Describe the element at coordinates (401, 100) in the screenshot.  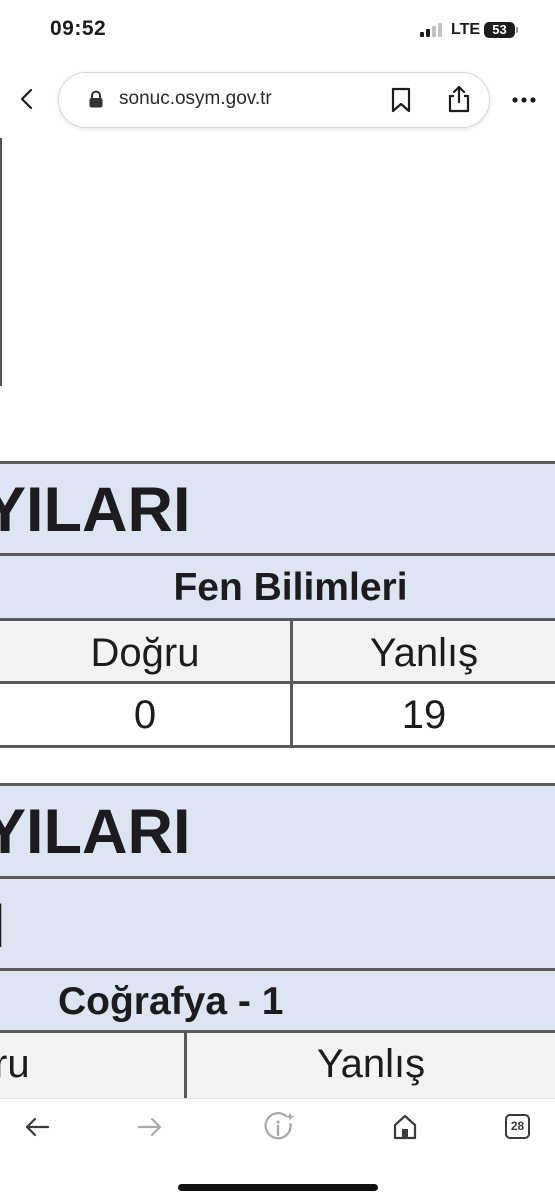
I see `bookmark-icon` at that location.